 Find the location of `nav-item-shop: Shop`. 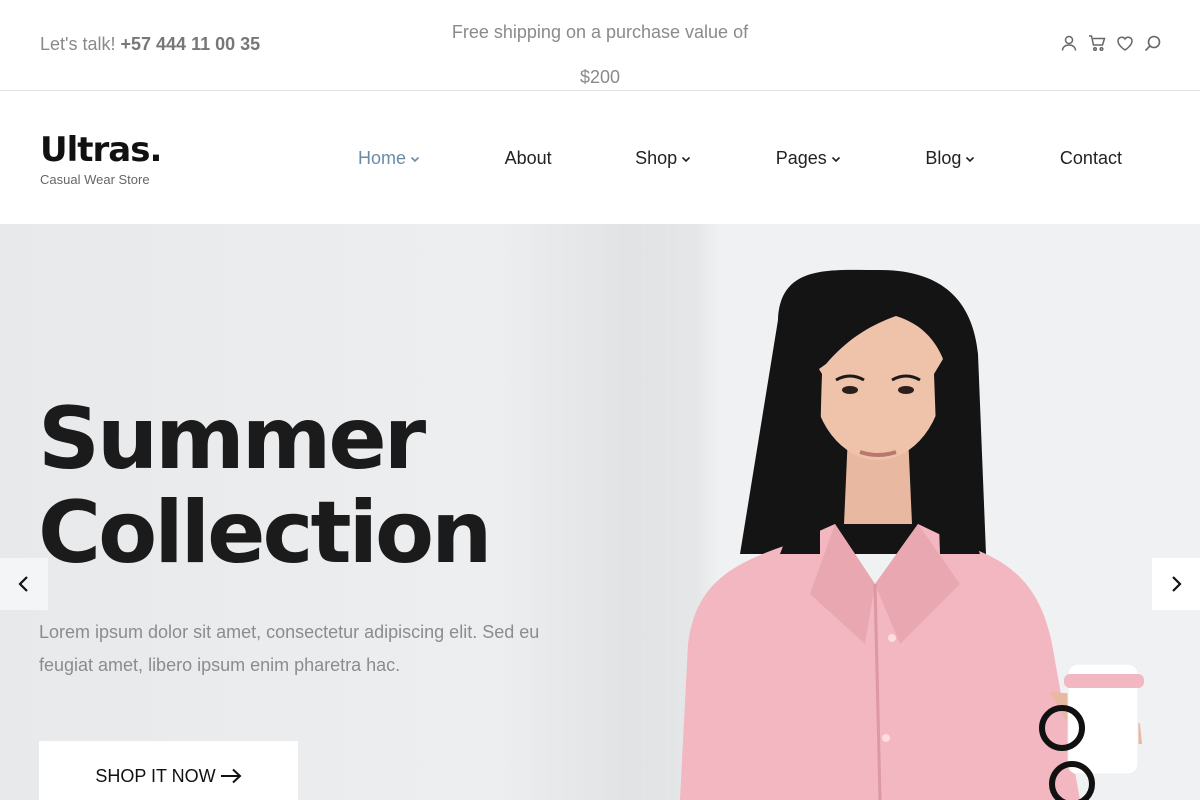

nav-item-shop: Shop is located at coordinates (663, 158).